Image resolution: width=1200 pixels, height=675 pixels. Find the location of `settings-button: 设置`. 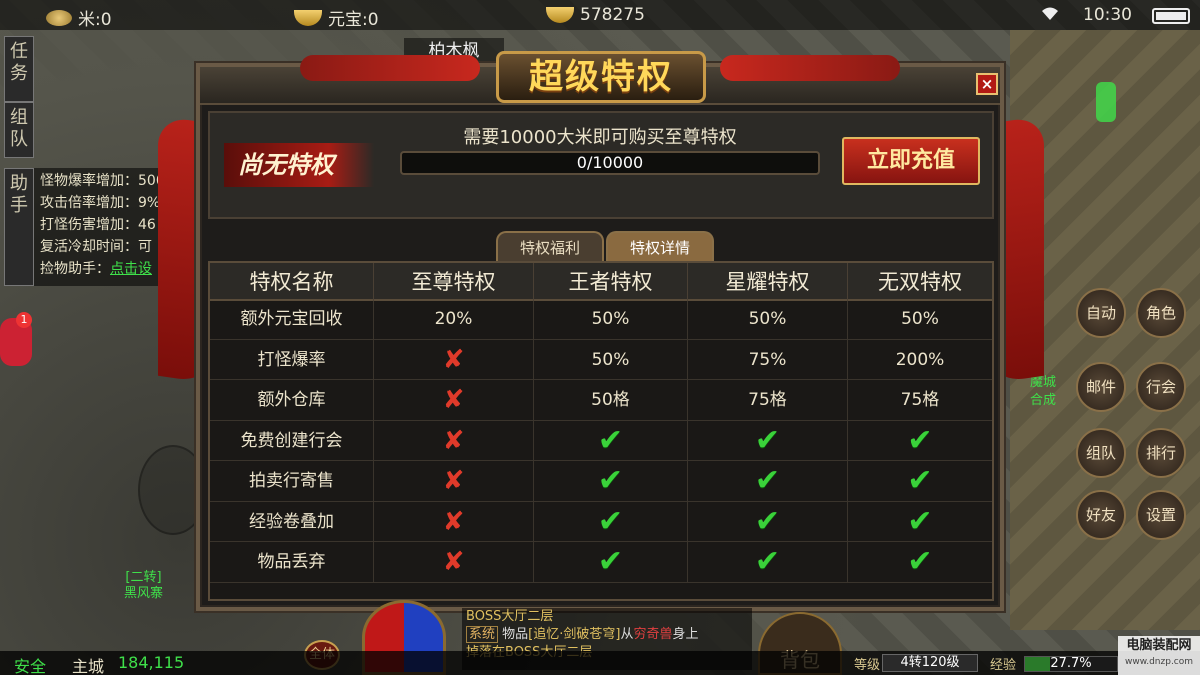

settings-button: 设置 is located at coordinates (1161, 515).